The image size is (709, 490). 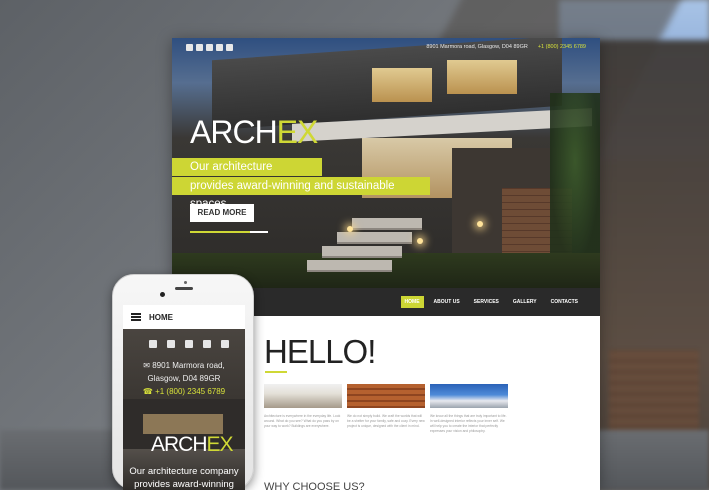 What do you see at coordinates (188, 365) in the screenshot?
I see `mobile-address-line1: 8901 Marmora road,` at bounding box center [188, 365].